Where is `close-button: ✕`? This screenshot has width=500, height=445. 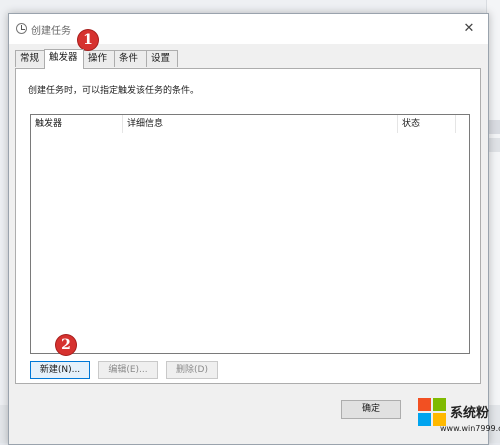 close-button: ✕ is located at coordinates (469, 29).